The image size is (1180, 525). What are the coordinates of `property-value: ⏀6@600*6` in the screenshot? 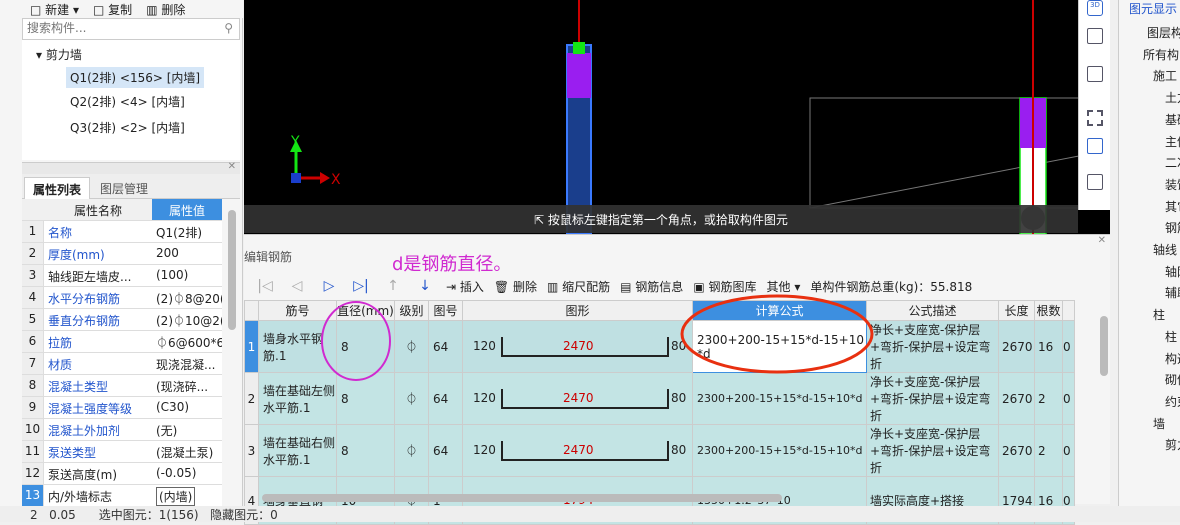 It's located at (189, 342).